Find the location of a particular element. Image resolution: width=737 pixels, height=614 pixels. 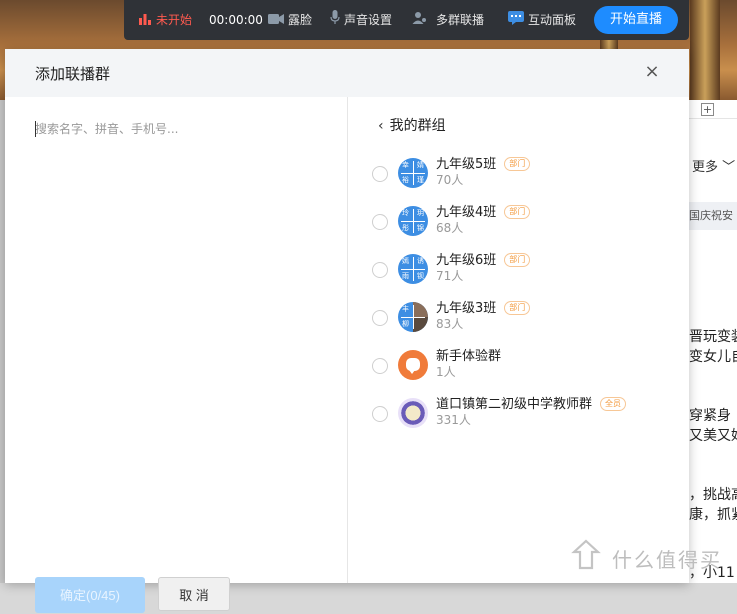

dialog-header: 添加联播群 × is located at coordinates (347, 73).